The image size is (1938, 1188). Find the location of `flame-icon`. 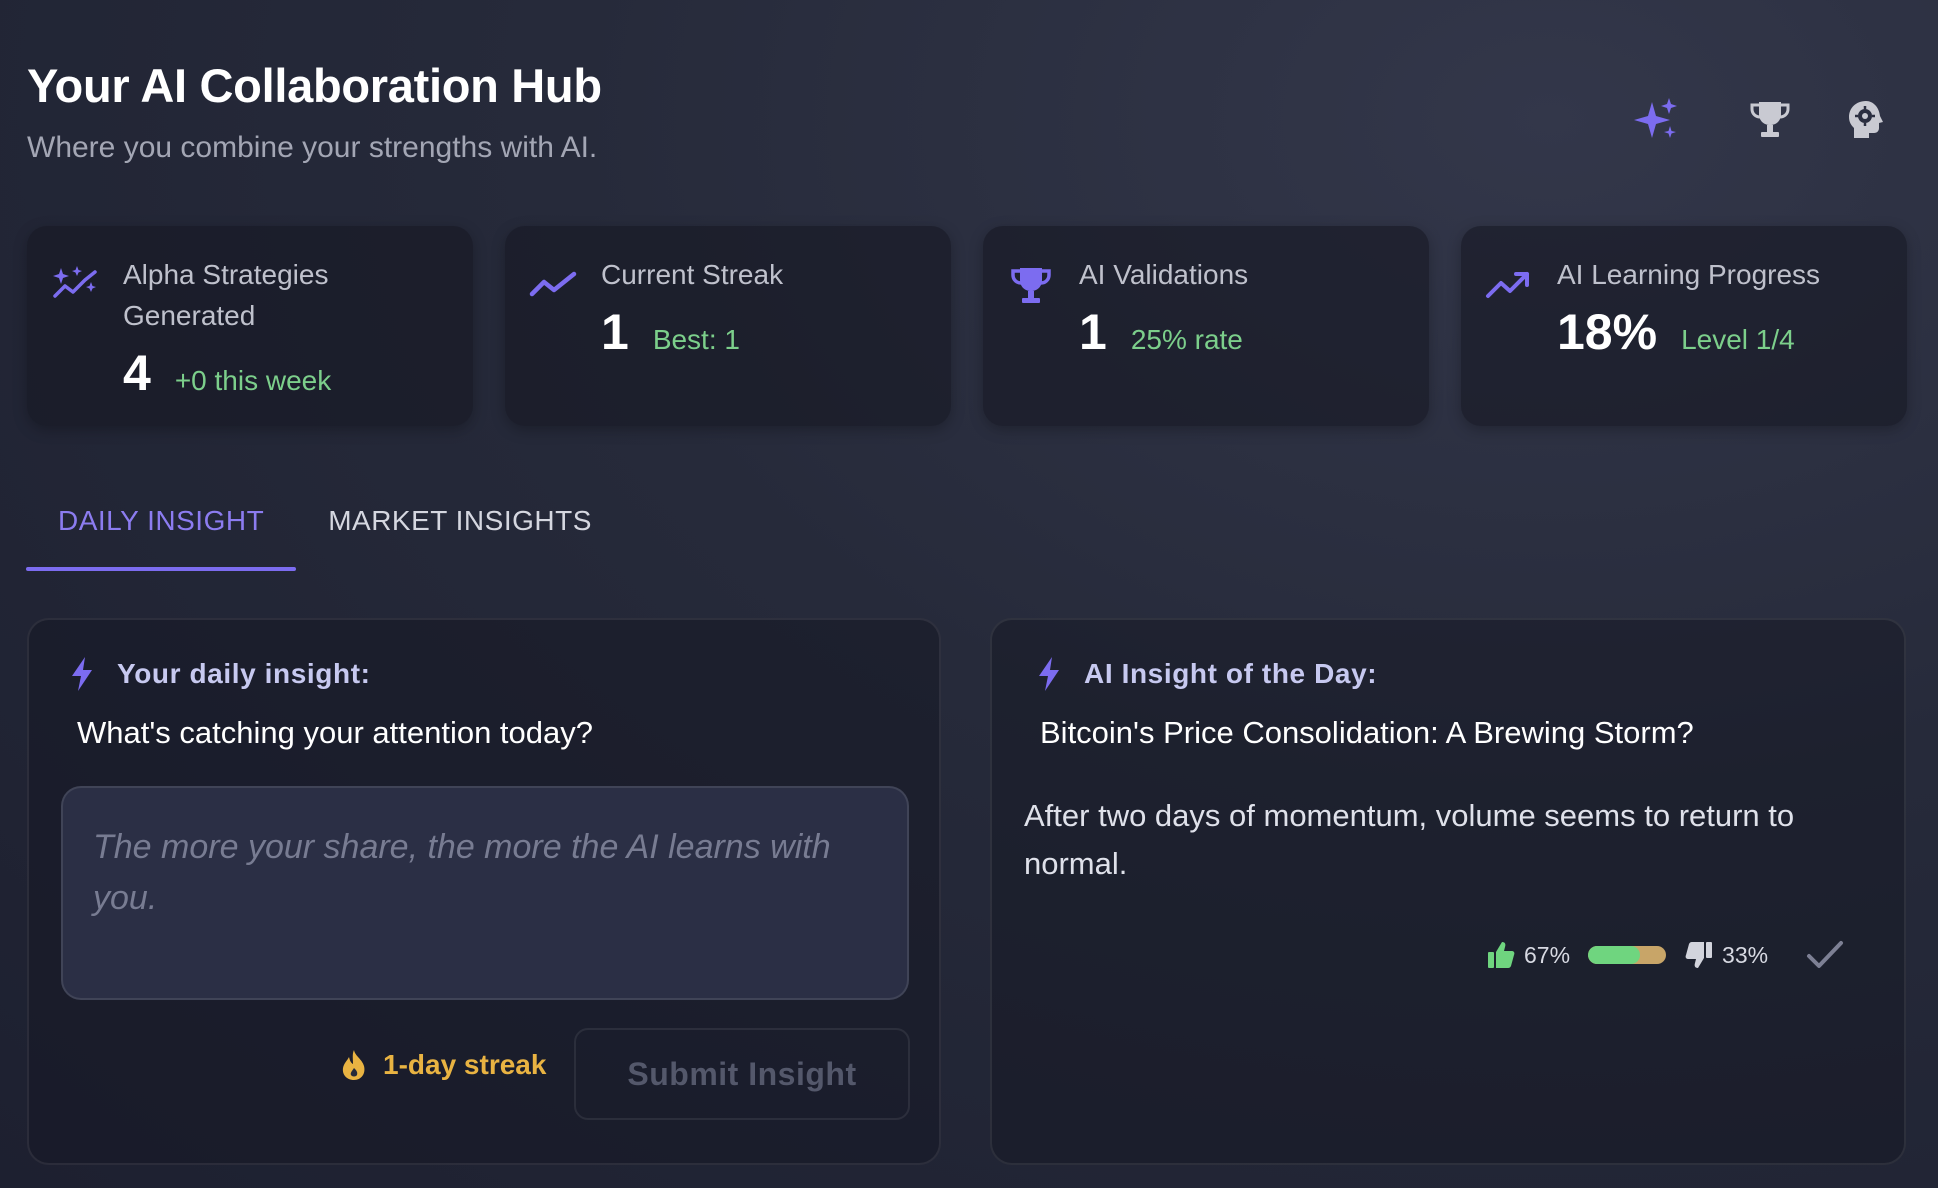

flame-icon is located at coordinates (353, 1065).